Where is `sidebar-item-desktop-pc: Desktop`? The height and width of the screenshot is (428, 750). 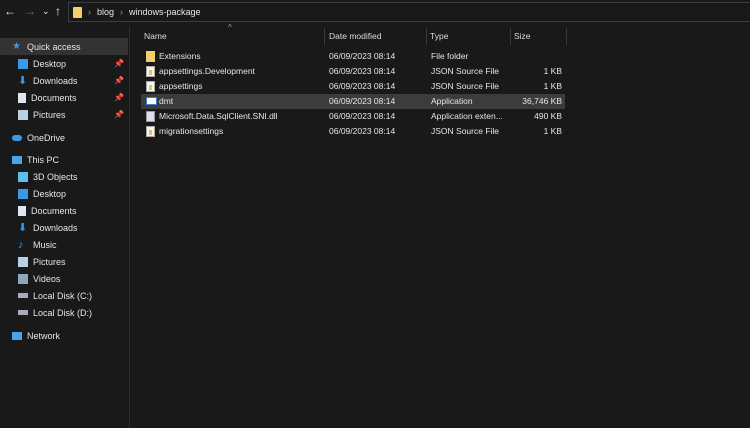 sidebar-item-desktop-pc: Desktop is located at coordinates (64, 193).